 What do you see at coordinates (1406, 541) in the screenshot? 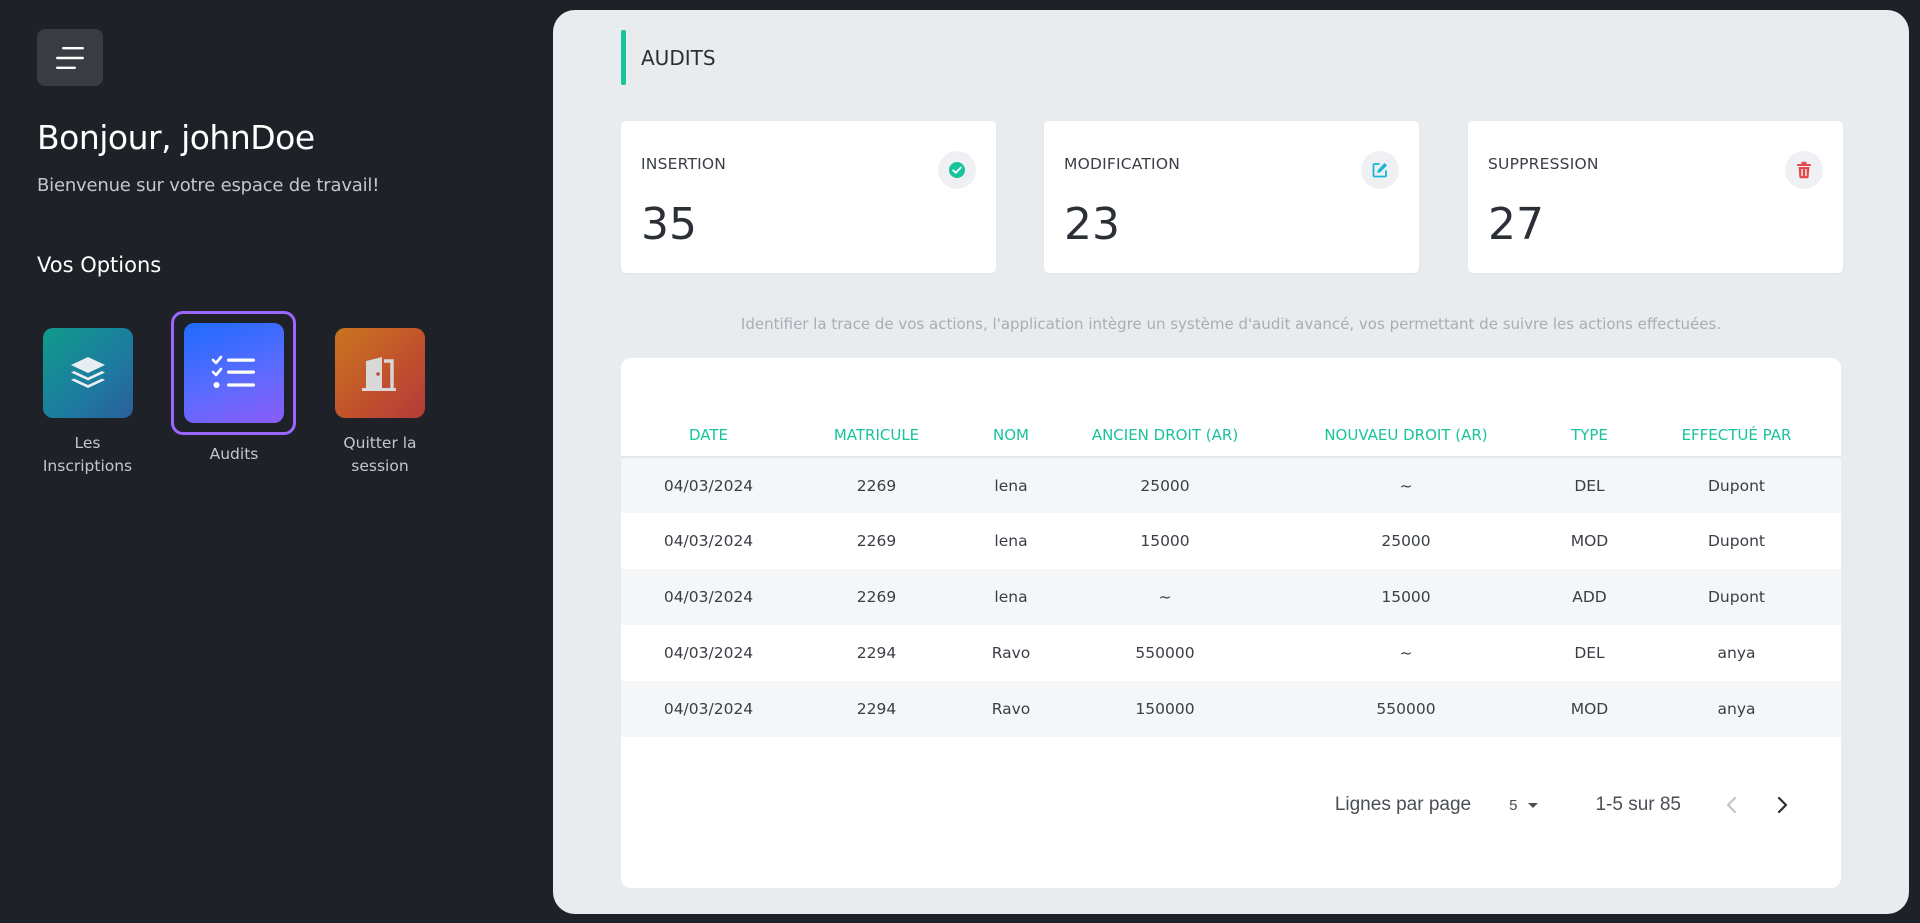
I see `cell-nouveau-droit: 25000` at bounding box center [1406, 541].